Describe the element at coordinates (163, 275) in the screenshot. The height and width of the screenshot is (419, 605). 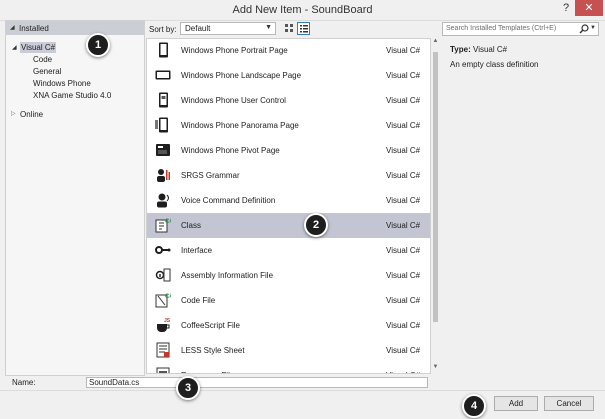
I see `assembly-info-icon` at that location.